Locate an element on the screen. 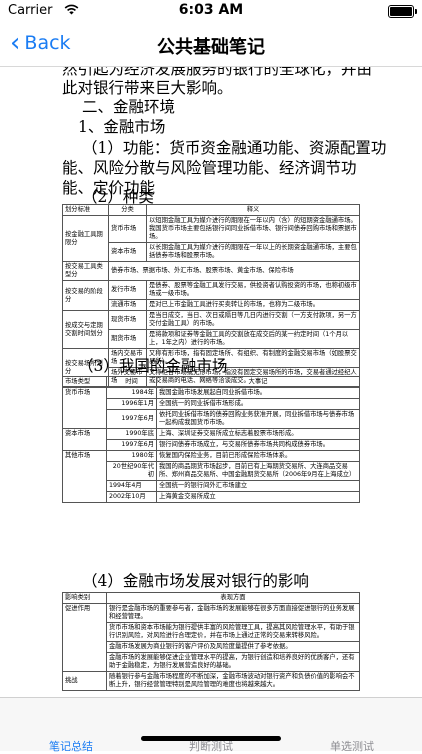 The height and width of the screenshot is (754, 422). table-header: 市场类型 is located at coordinates (84, 382).